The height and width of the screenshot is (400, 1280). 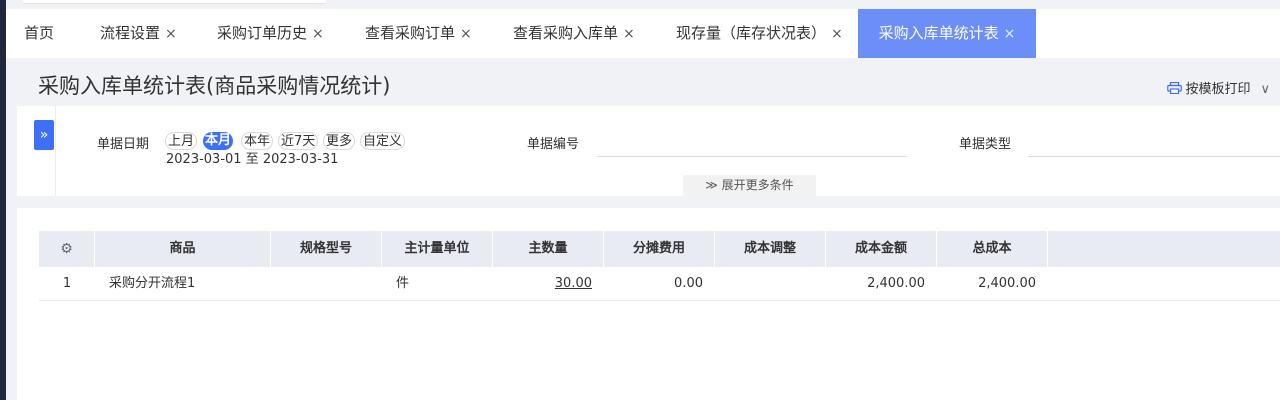 What do you see at coordinates (896, 283) in the screenshot?
I see `cell-cost-amount: 2,400.00` at bounding box center [896, 283].